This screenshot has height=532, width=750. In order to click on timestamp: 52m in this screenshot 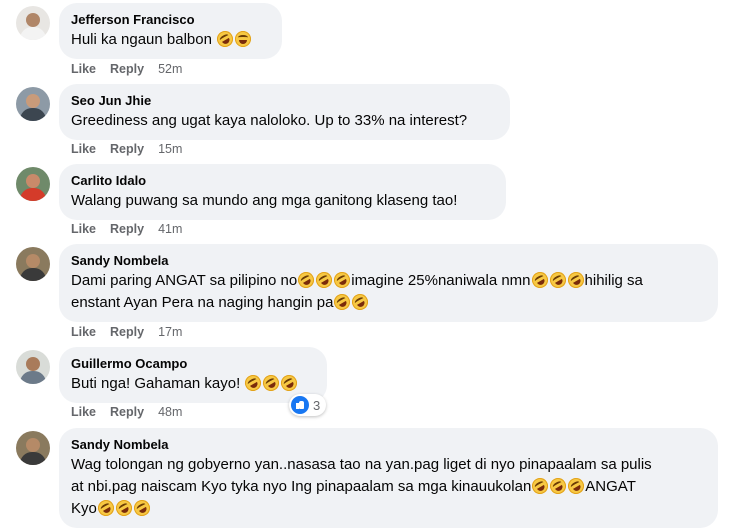, I will do `click(170, 69)`.